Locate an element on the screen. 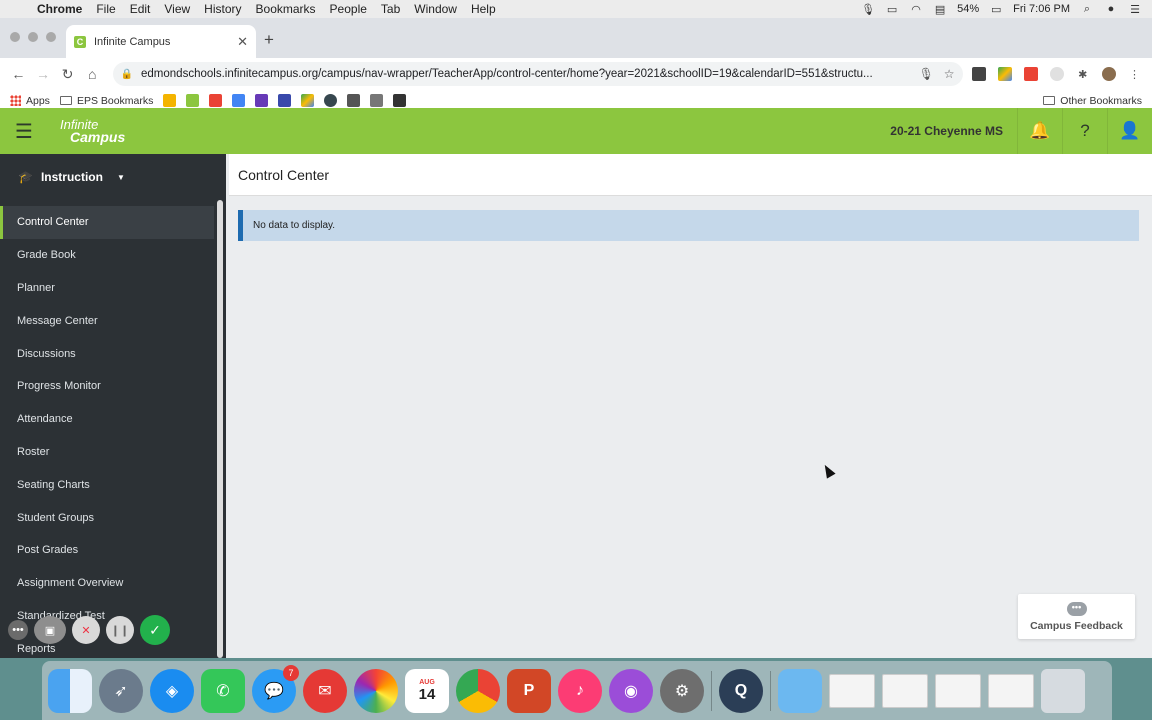 This screenshot has width=1152, height=720. extension-drive-icon is located at coordinates (1004, 74).